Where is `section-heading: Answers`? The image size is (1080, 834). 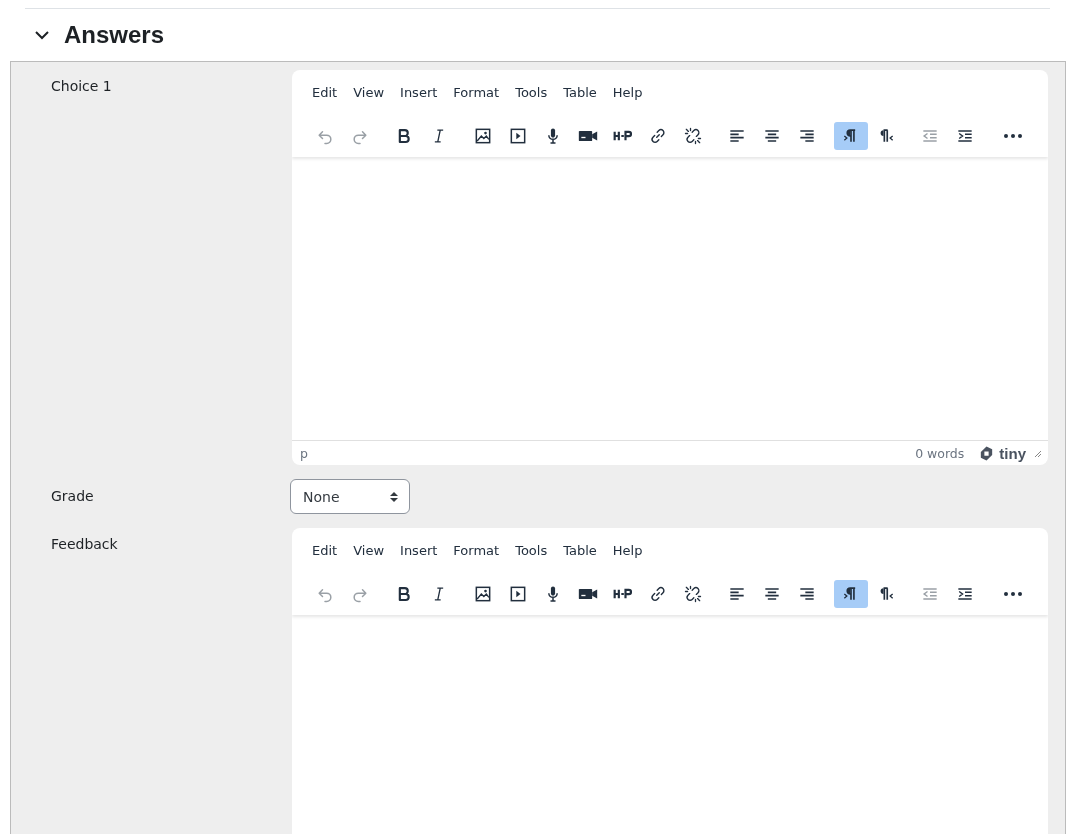 section-heading: Answers is located at coordinates (114, 35).